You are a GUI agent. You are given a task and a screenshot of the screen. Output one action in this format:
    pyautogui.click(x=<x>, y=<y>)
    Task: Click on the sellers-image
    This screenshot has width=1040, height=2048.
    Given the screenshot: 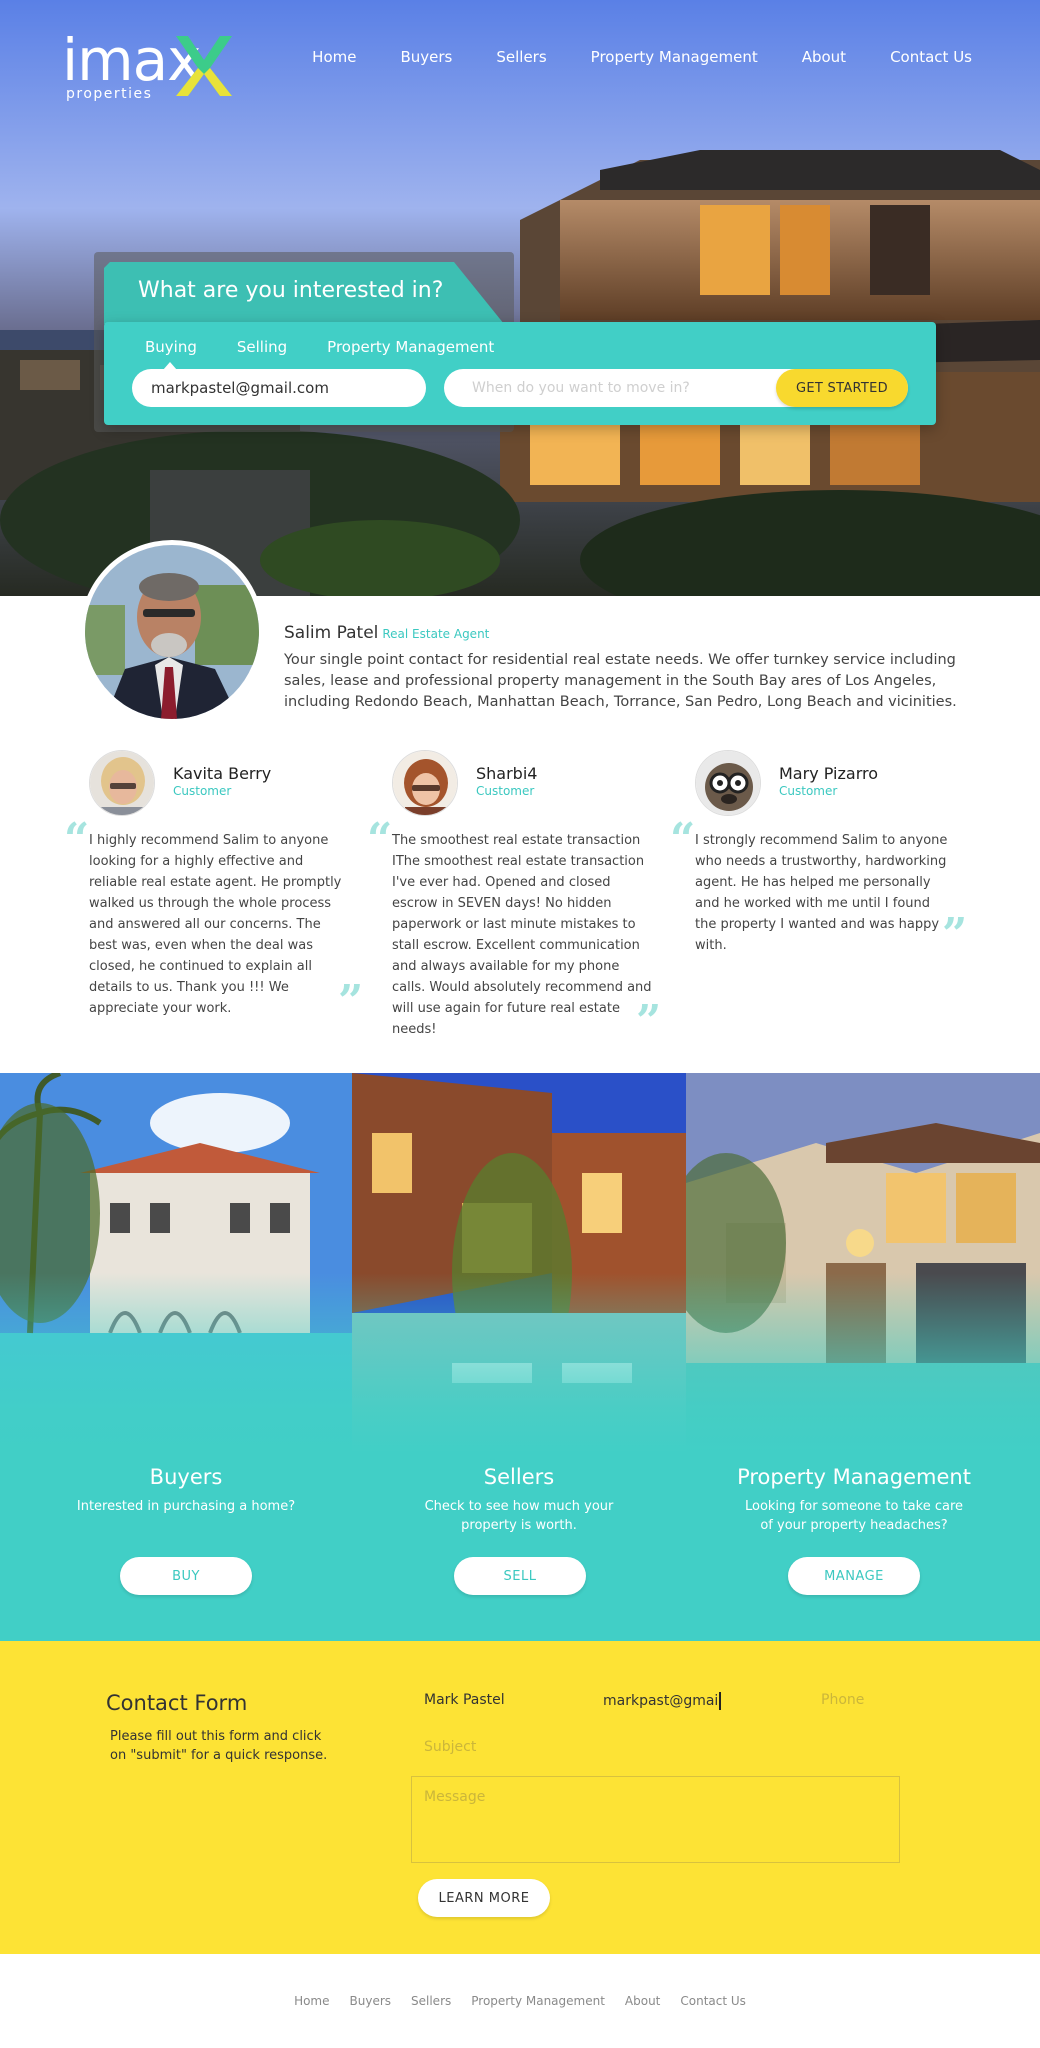 What is the action you would take?
    pyautogui.click(x=519, y=1263)
    